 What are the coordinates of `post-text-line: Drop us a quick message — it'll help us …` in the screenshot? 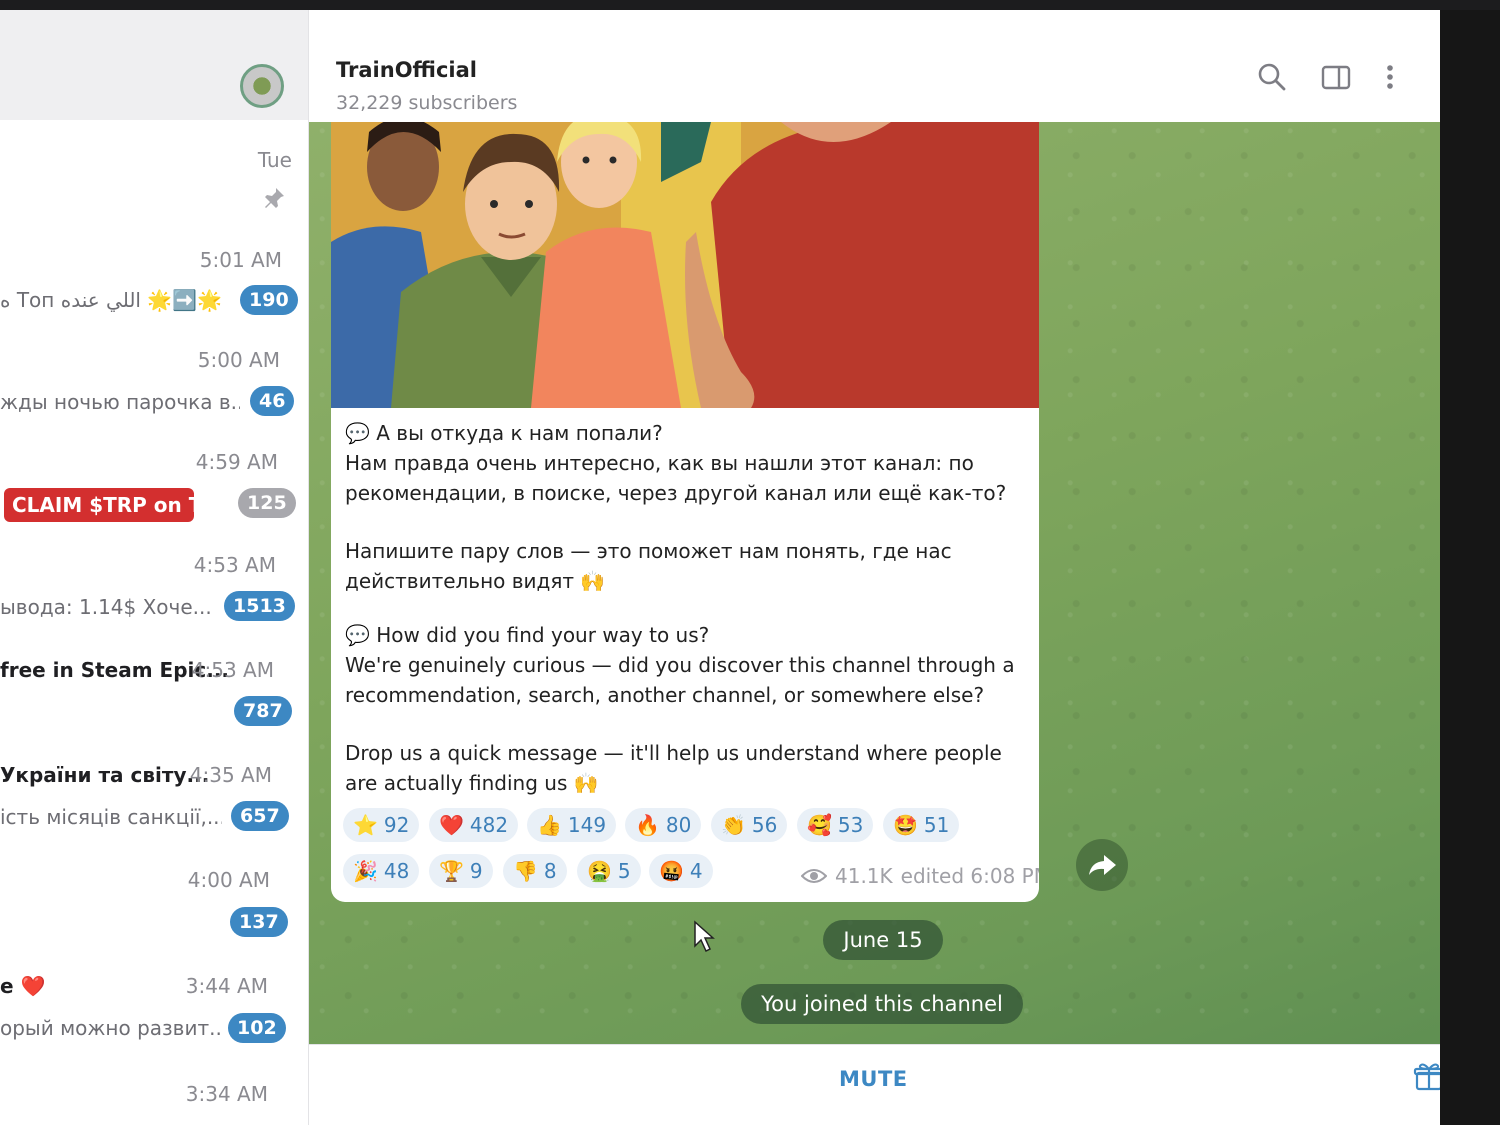 It's located at (673, 753).